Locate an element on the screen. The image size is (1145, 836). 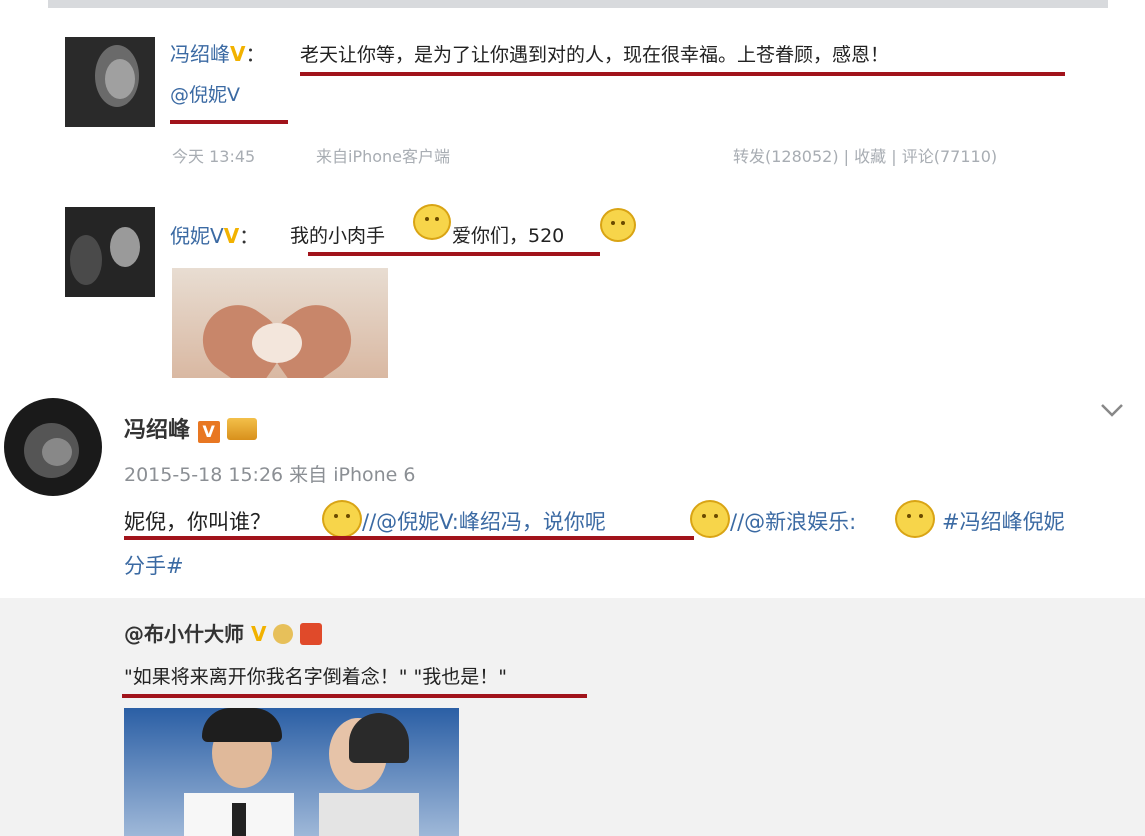
reply-author-line: 倪妮VV： is located at coordinates (214, 234).